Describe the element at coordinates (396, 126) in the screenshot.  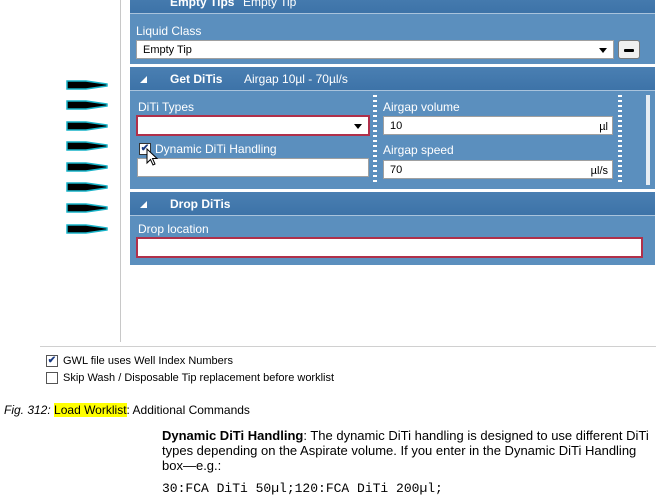
I see `airgap-volume-value: 10` at that location.